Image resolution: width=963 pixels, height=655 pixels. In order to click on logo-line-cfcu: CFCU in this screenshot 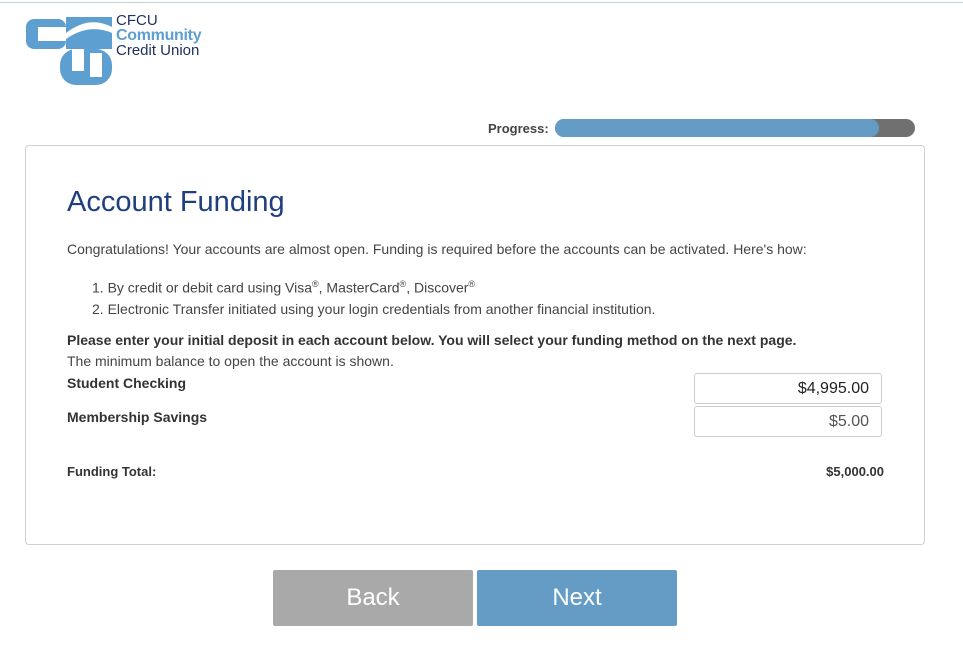, I will do `click(137, 20)`.